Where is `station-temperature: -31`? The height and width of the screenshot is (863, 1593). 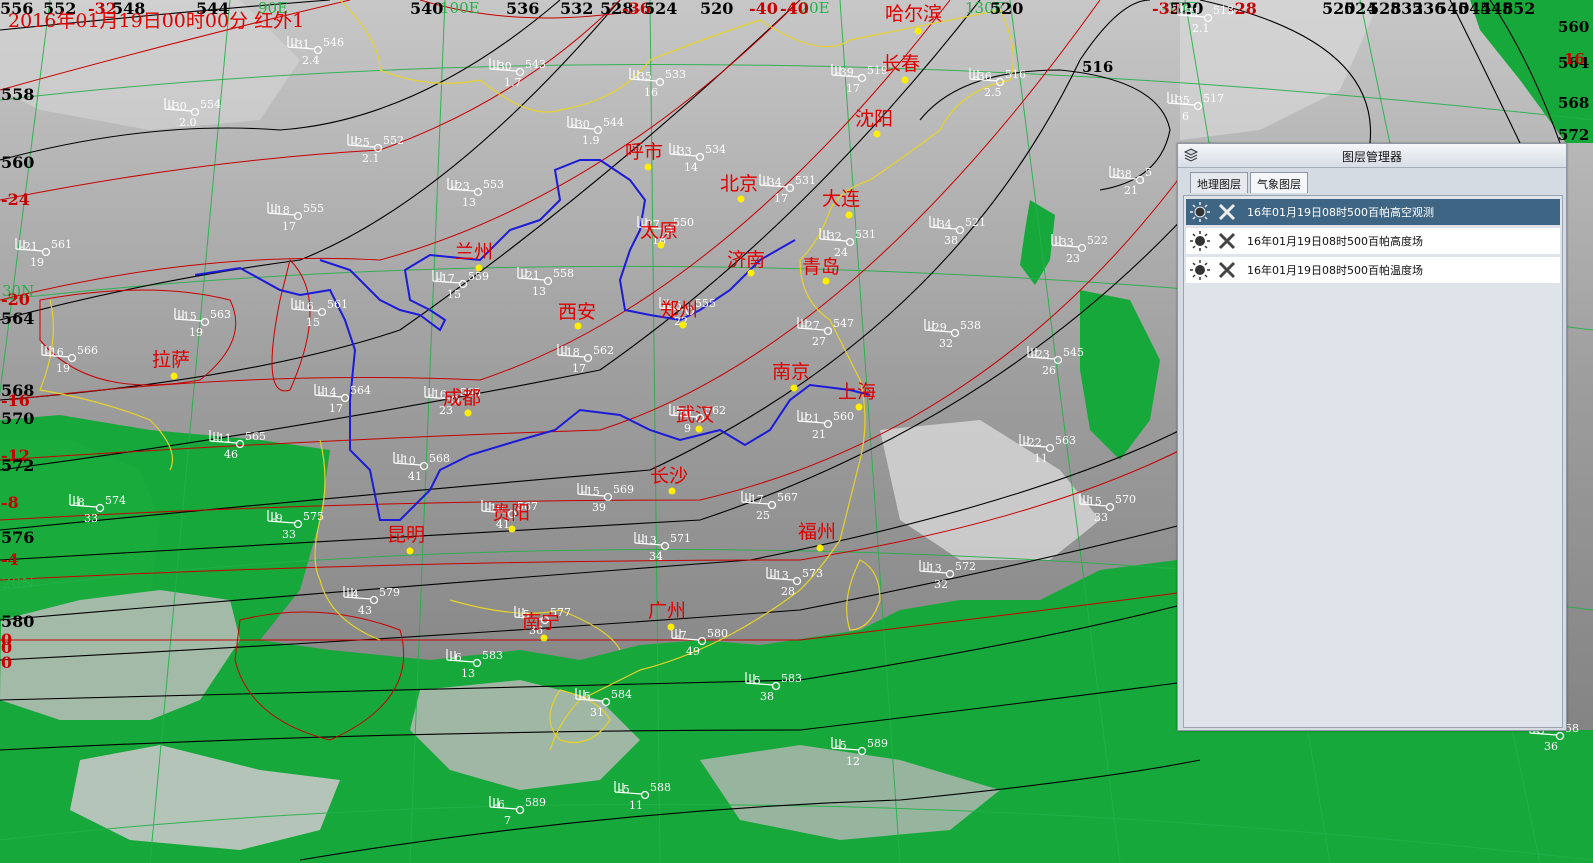 station-temperature: -31 is located at coordinates (301, 44).